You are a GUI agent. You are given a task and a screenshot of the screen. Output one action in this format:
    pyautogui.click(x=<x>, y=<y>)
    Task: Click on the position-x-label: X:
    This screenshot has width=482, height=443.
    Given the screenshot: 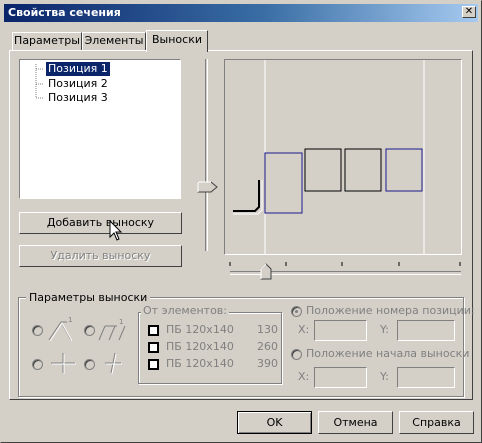 What is the action you would take?
    pyautogui.click(x=304, y=329)
    